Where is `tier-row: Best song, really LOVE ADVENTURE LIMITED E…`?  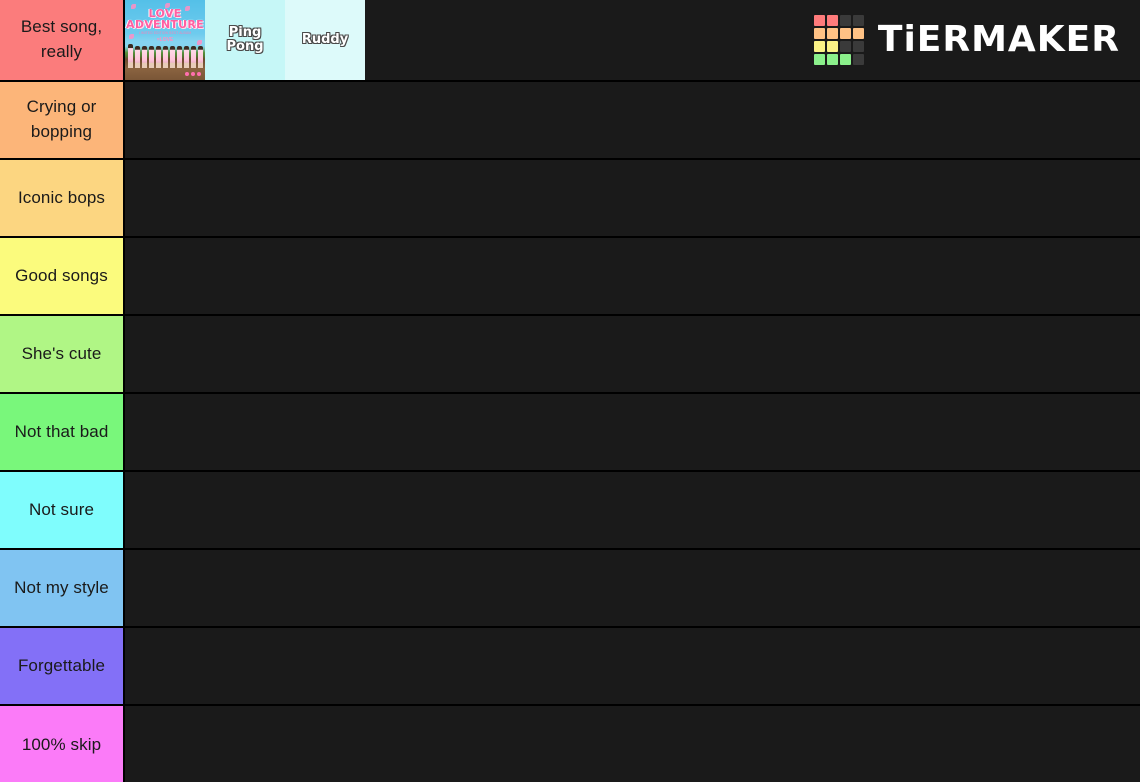
tier-row: Best song, really LOVE ADVENTURE LIMITED E… is located at coordinates (570, 41).